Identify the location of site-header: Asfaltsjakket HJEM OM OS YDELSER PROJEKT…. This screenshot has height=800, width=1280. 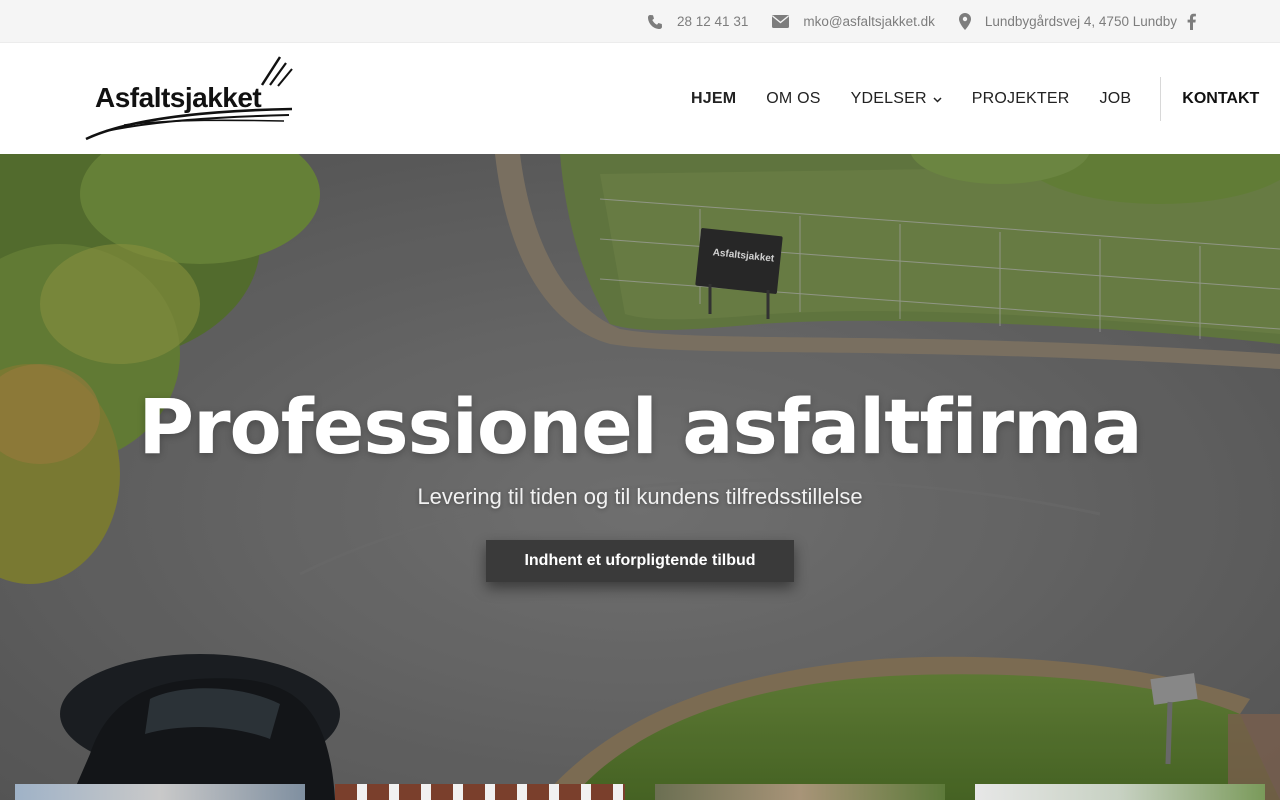
(640, 98).